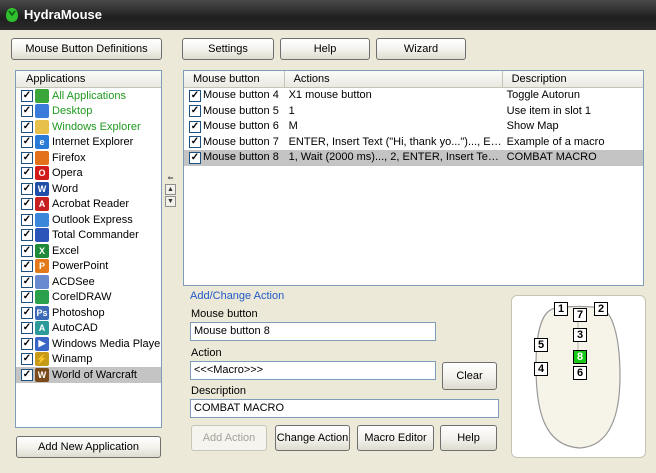  I want to click on excel-icon: X, so click(42, 250).